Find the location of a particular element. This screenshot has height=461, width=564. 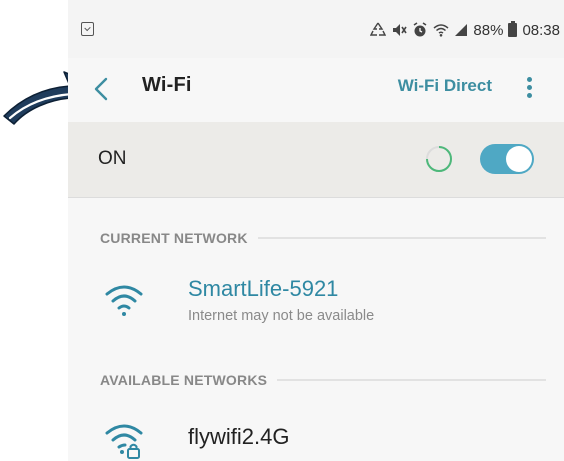

battery-icon is located at coordinates (513, 29).